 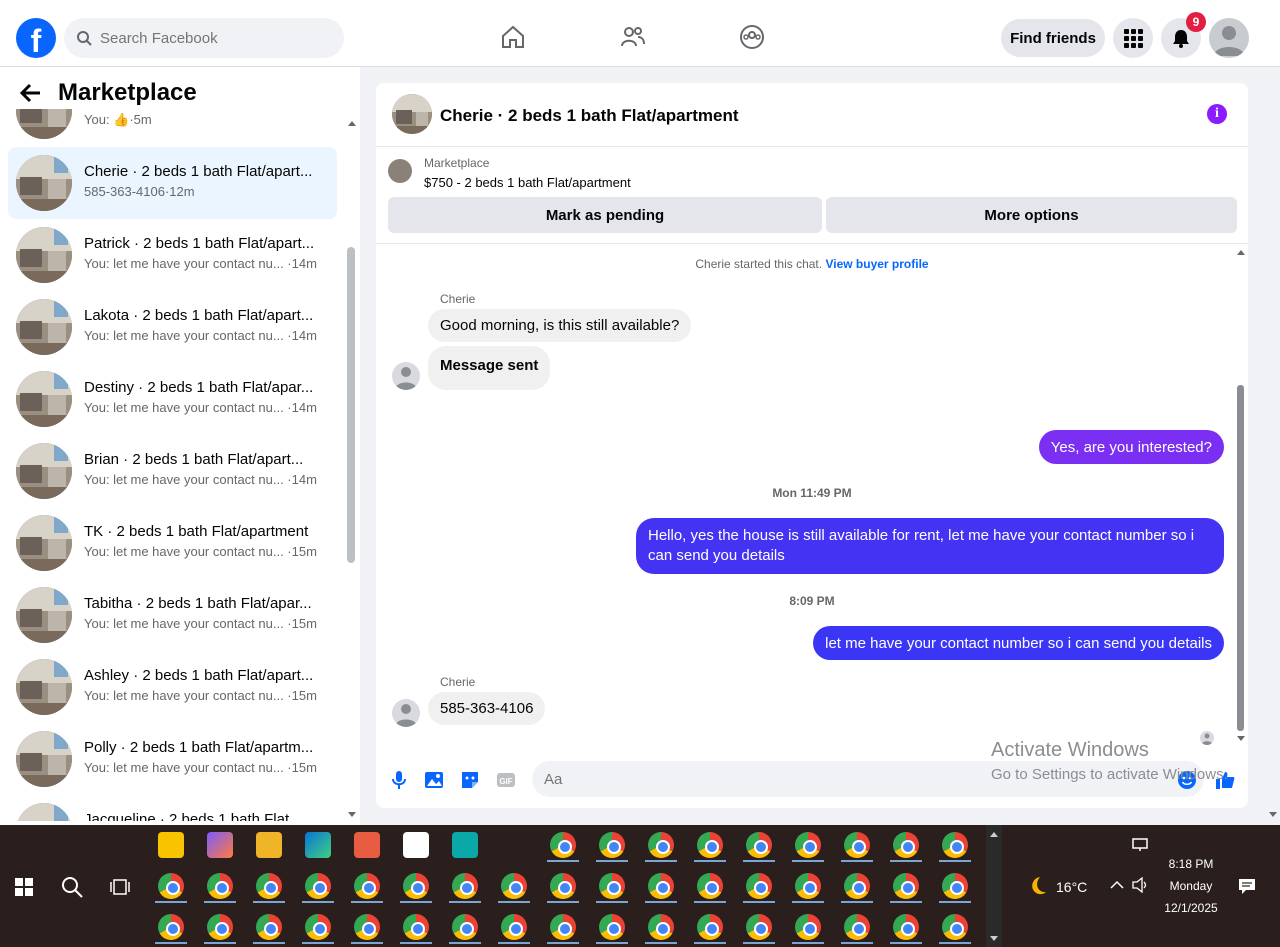 What do you see at coordinates (1191, 908) in the screenshot?
I see `clock-date: 12/1/2025` at bounding box center [1191, 908].